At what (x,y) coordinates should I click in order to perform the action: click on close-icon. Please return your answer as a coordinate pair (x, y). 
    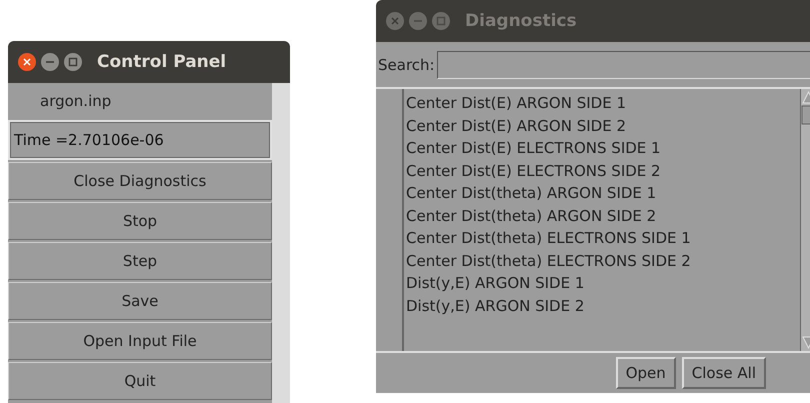
    Looking at the image, I should click on (27, 62).